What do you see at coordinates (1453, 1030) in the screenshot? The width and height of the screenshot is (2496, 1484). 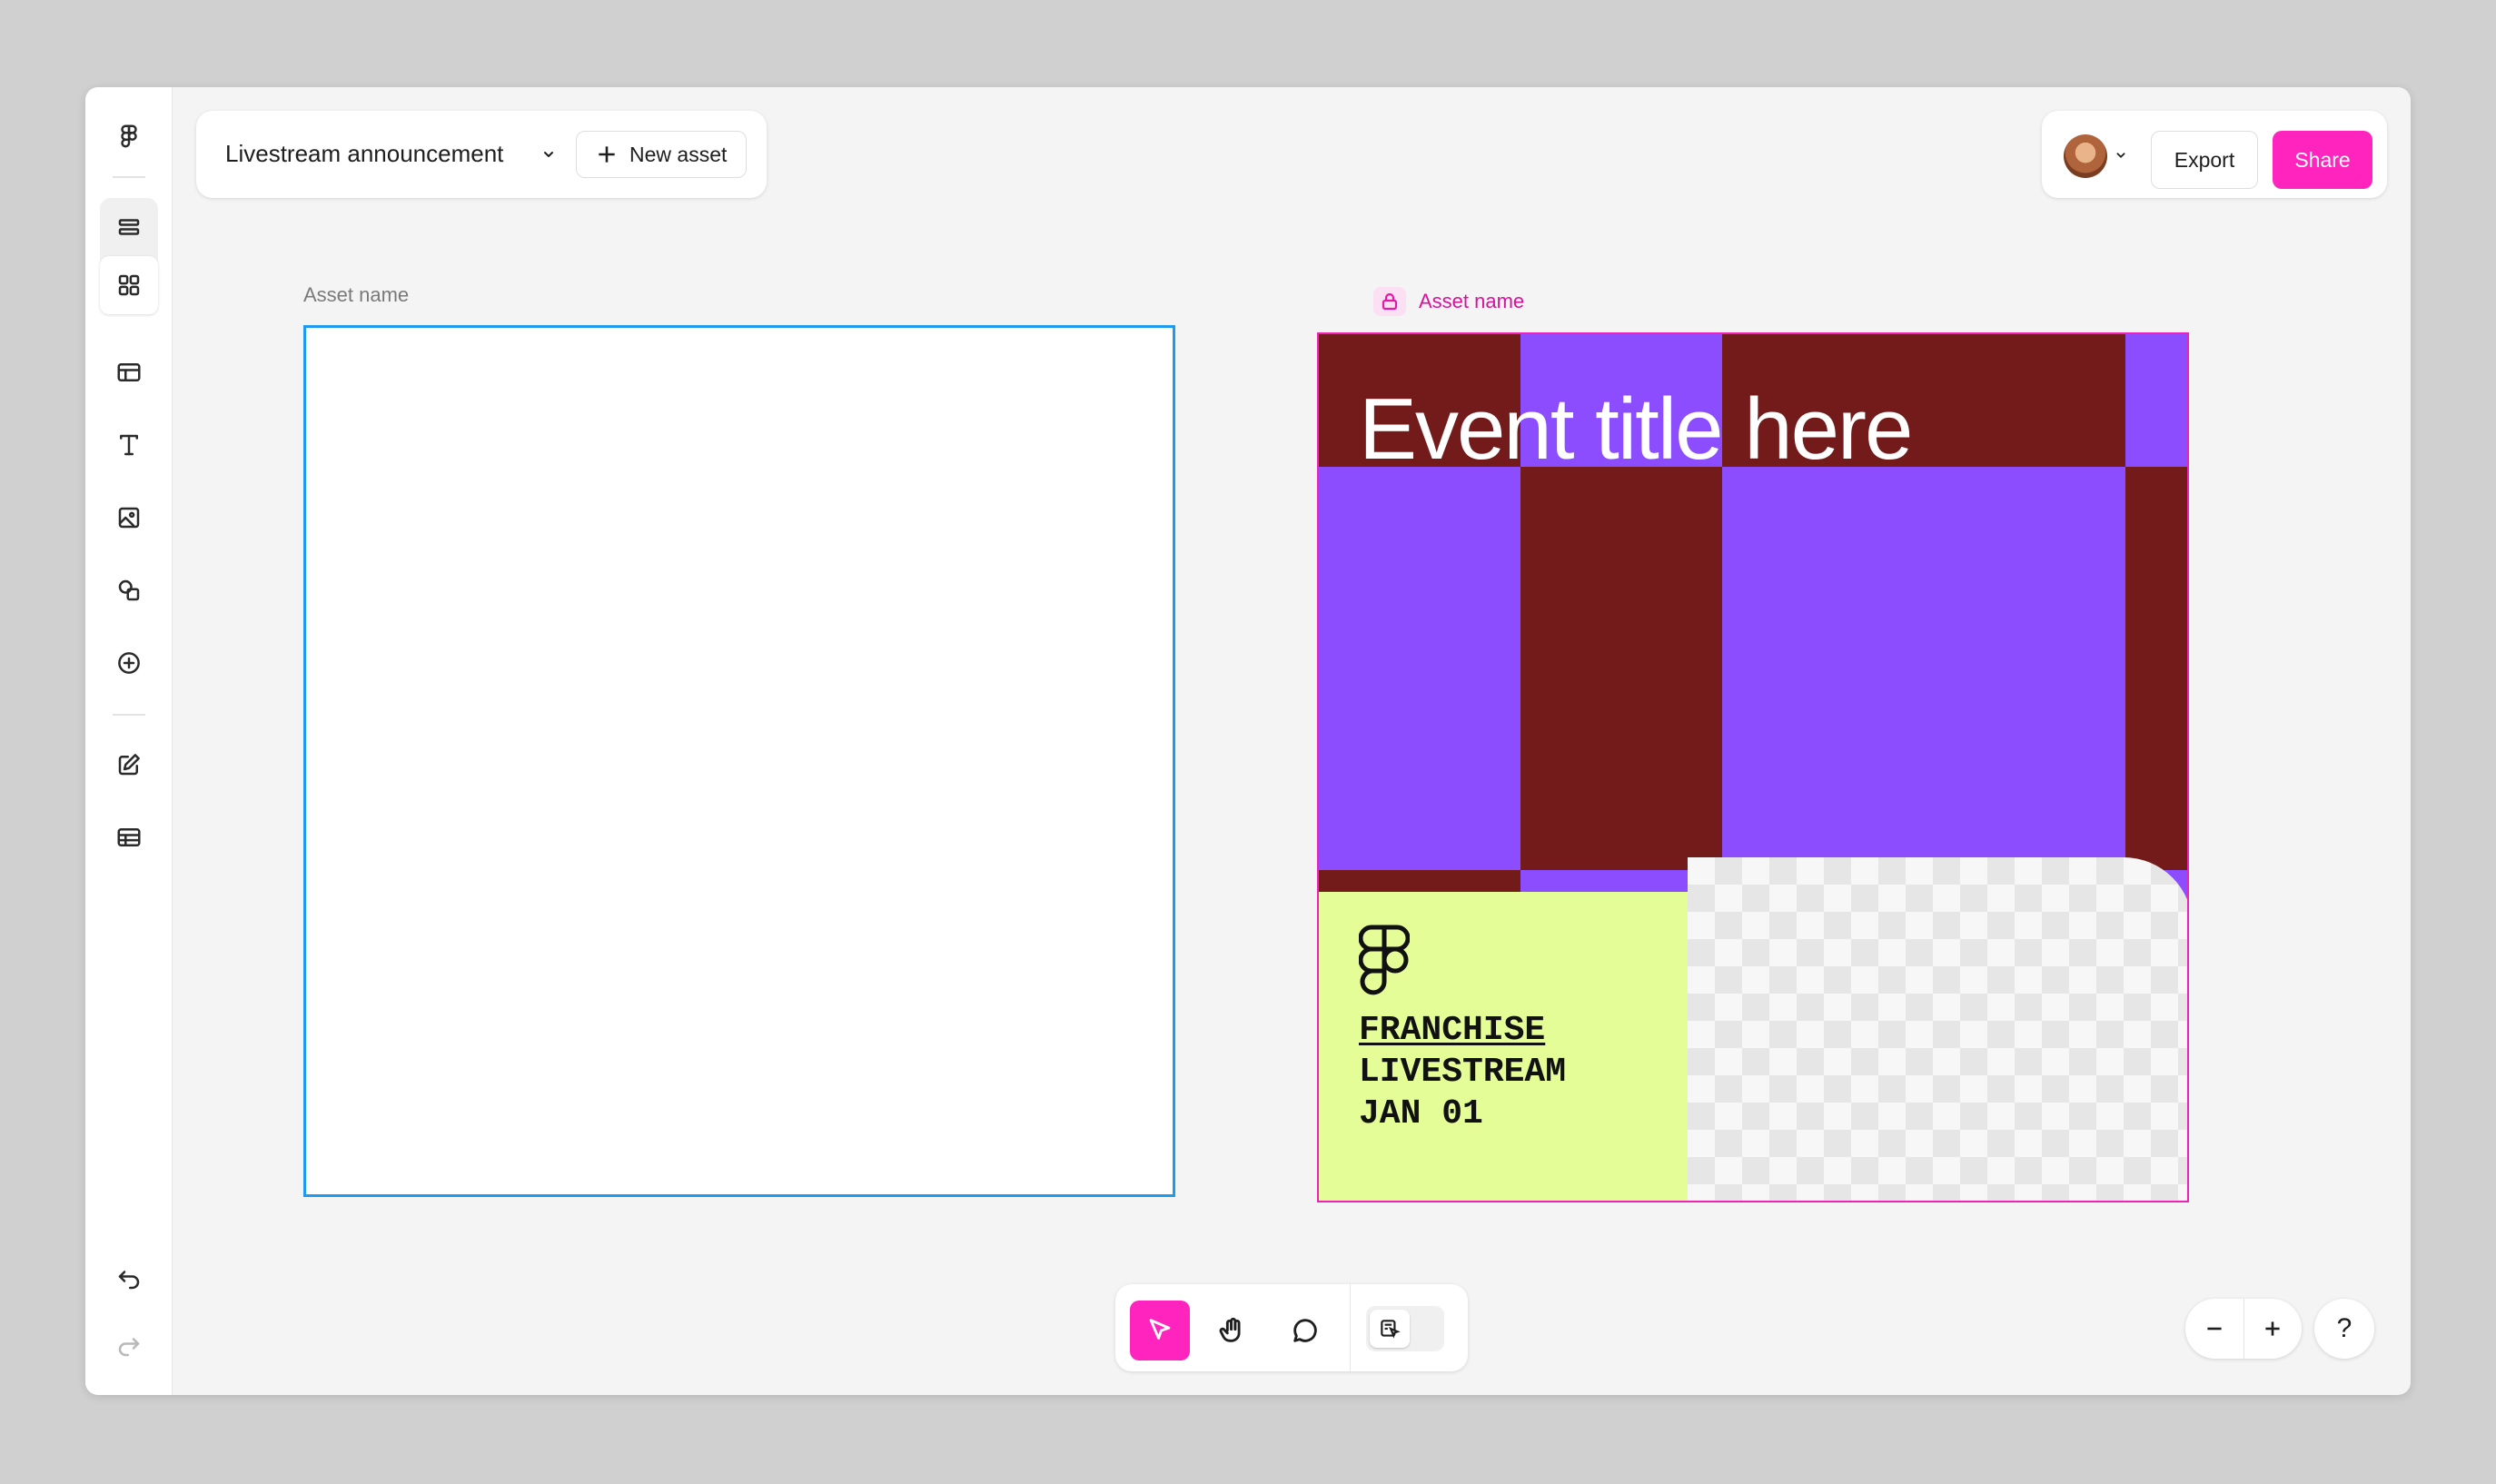 I see `brand-line: FRANCHISE` at bounding box center [1453, 1030].